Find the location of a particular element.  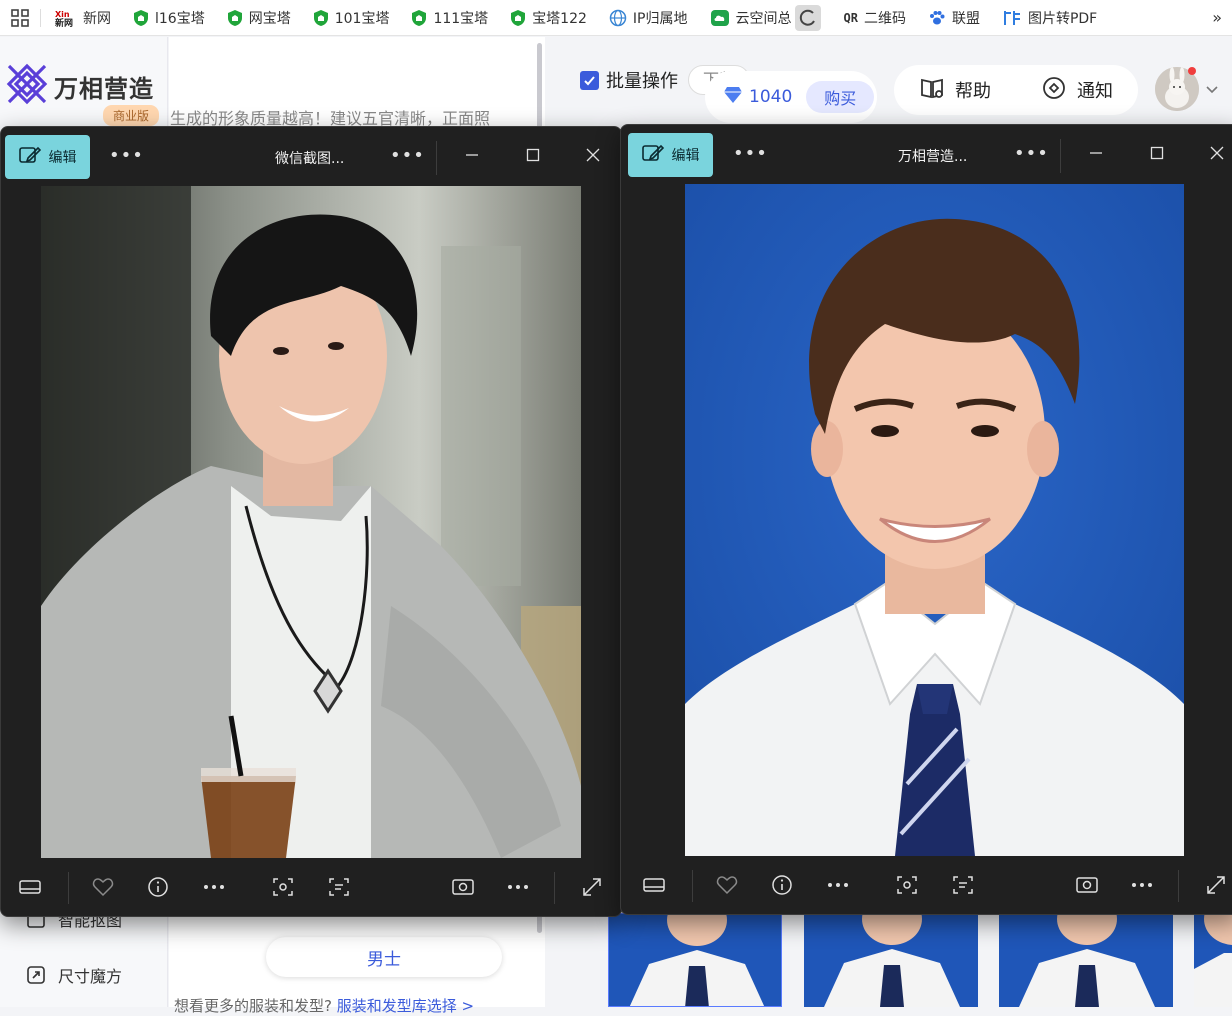

notify-label: 通知 is located at coordinates (1095, 91).